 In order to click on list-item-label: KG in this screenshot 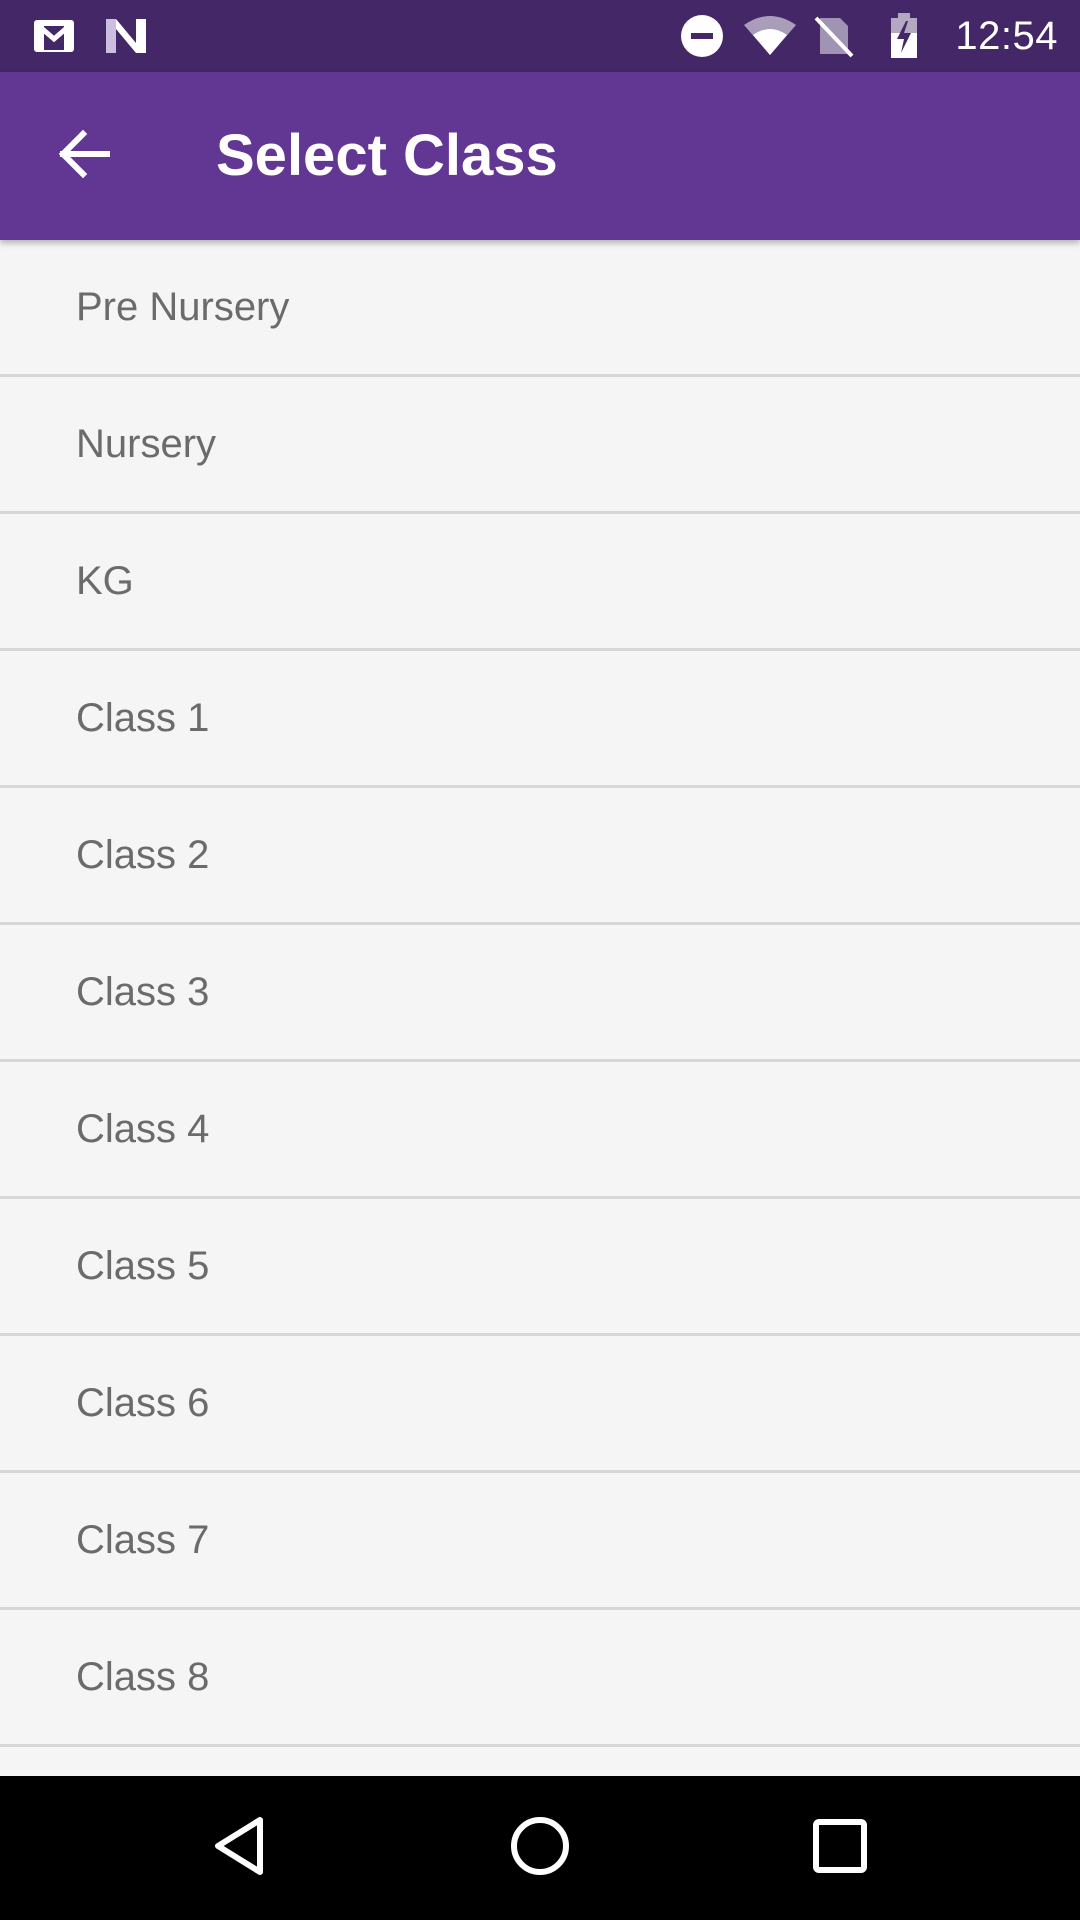, I will do `click(105, 580)`.